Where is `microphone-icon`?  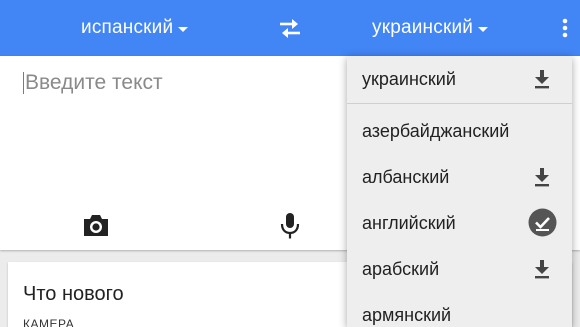 microphone-icon is located at coordinates (290, 226).